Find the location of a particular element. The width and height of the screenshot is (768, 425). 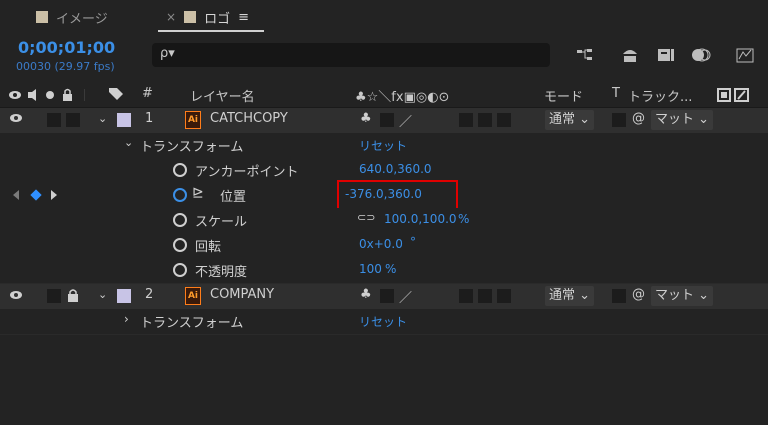

draft-3d-icon is located at coordinates (630, 55).